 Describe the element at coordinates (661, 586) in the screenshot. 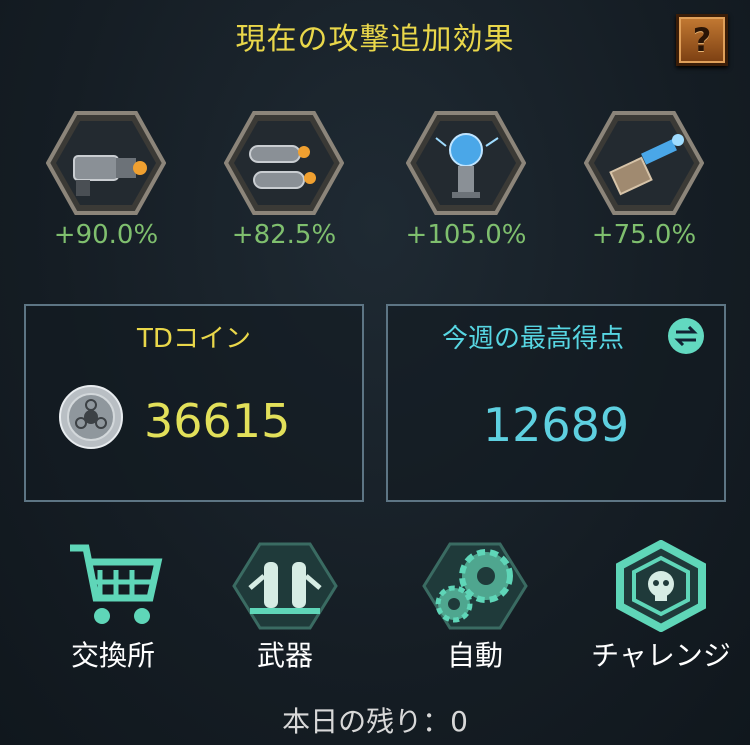

I see `challenge-skull-icon` at that location.